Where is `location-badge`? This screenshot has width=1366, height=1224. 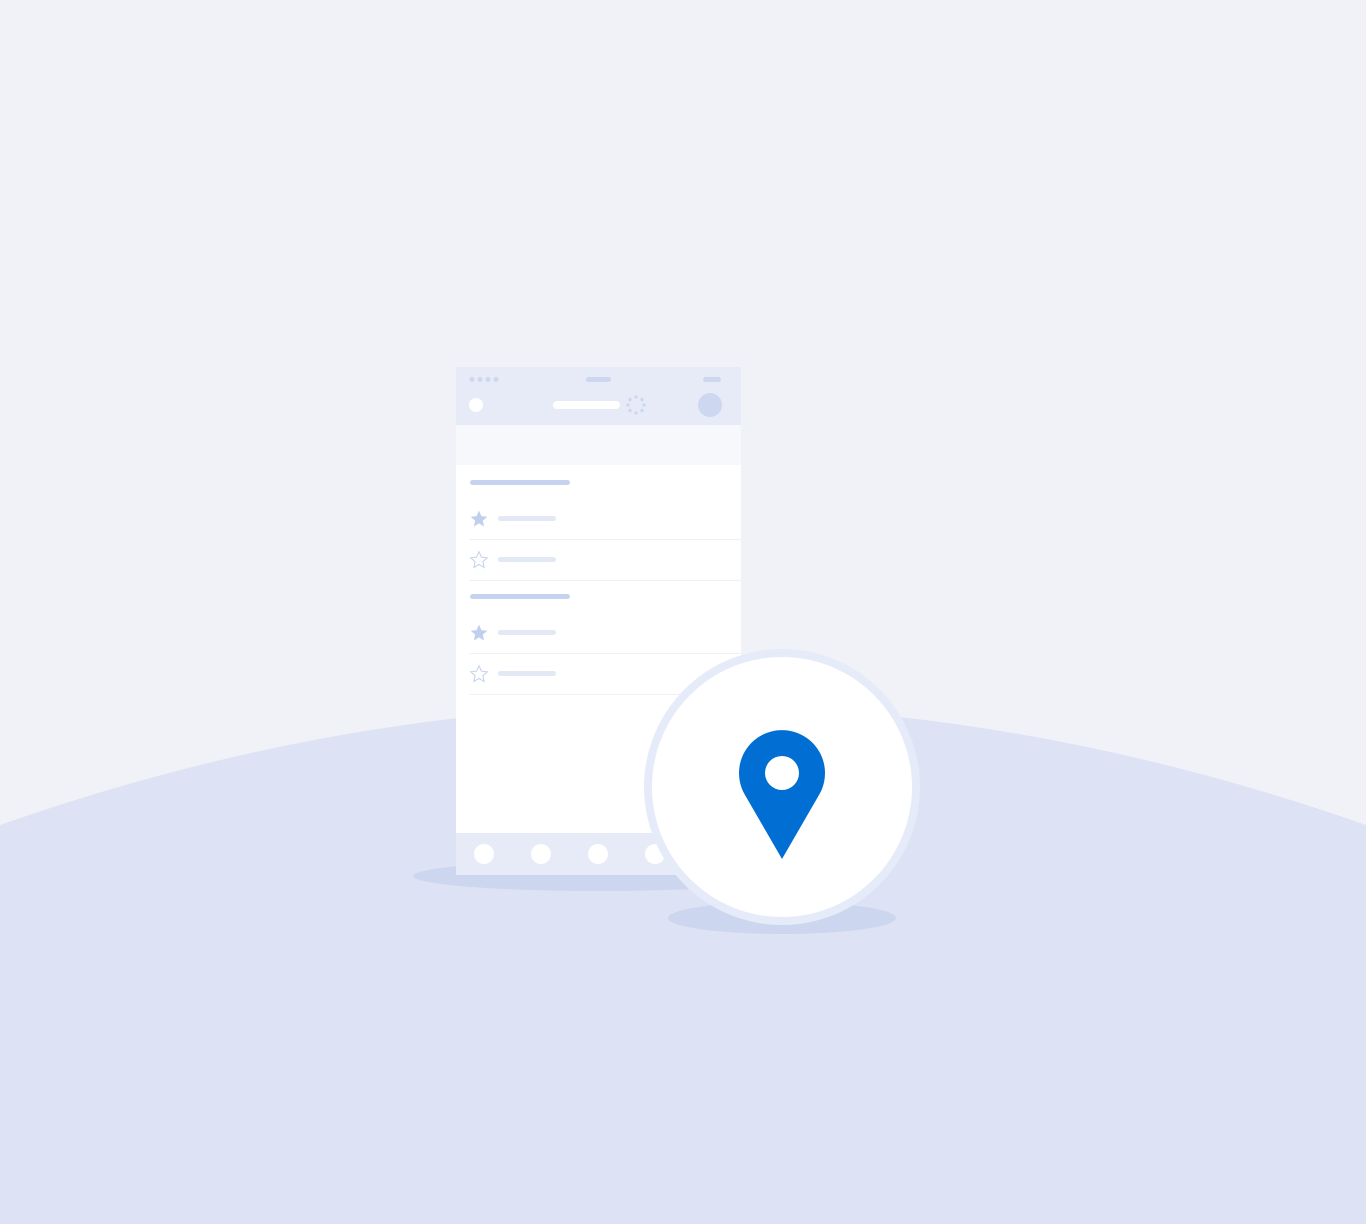
location-badge is located at coordinates (782, 787).